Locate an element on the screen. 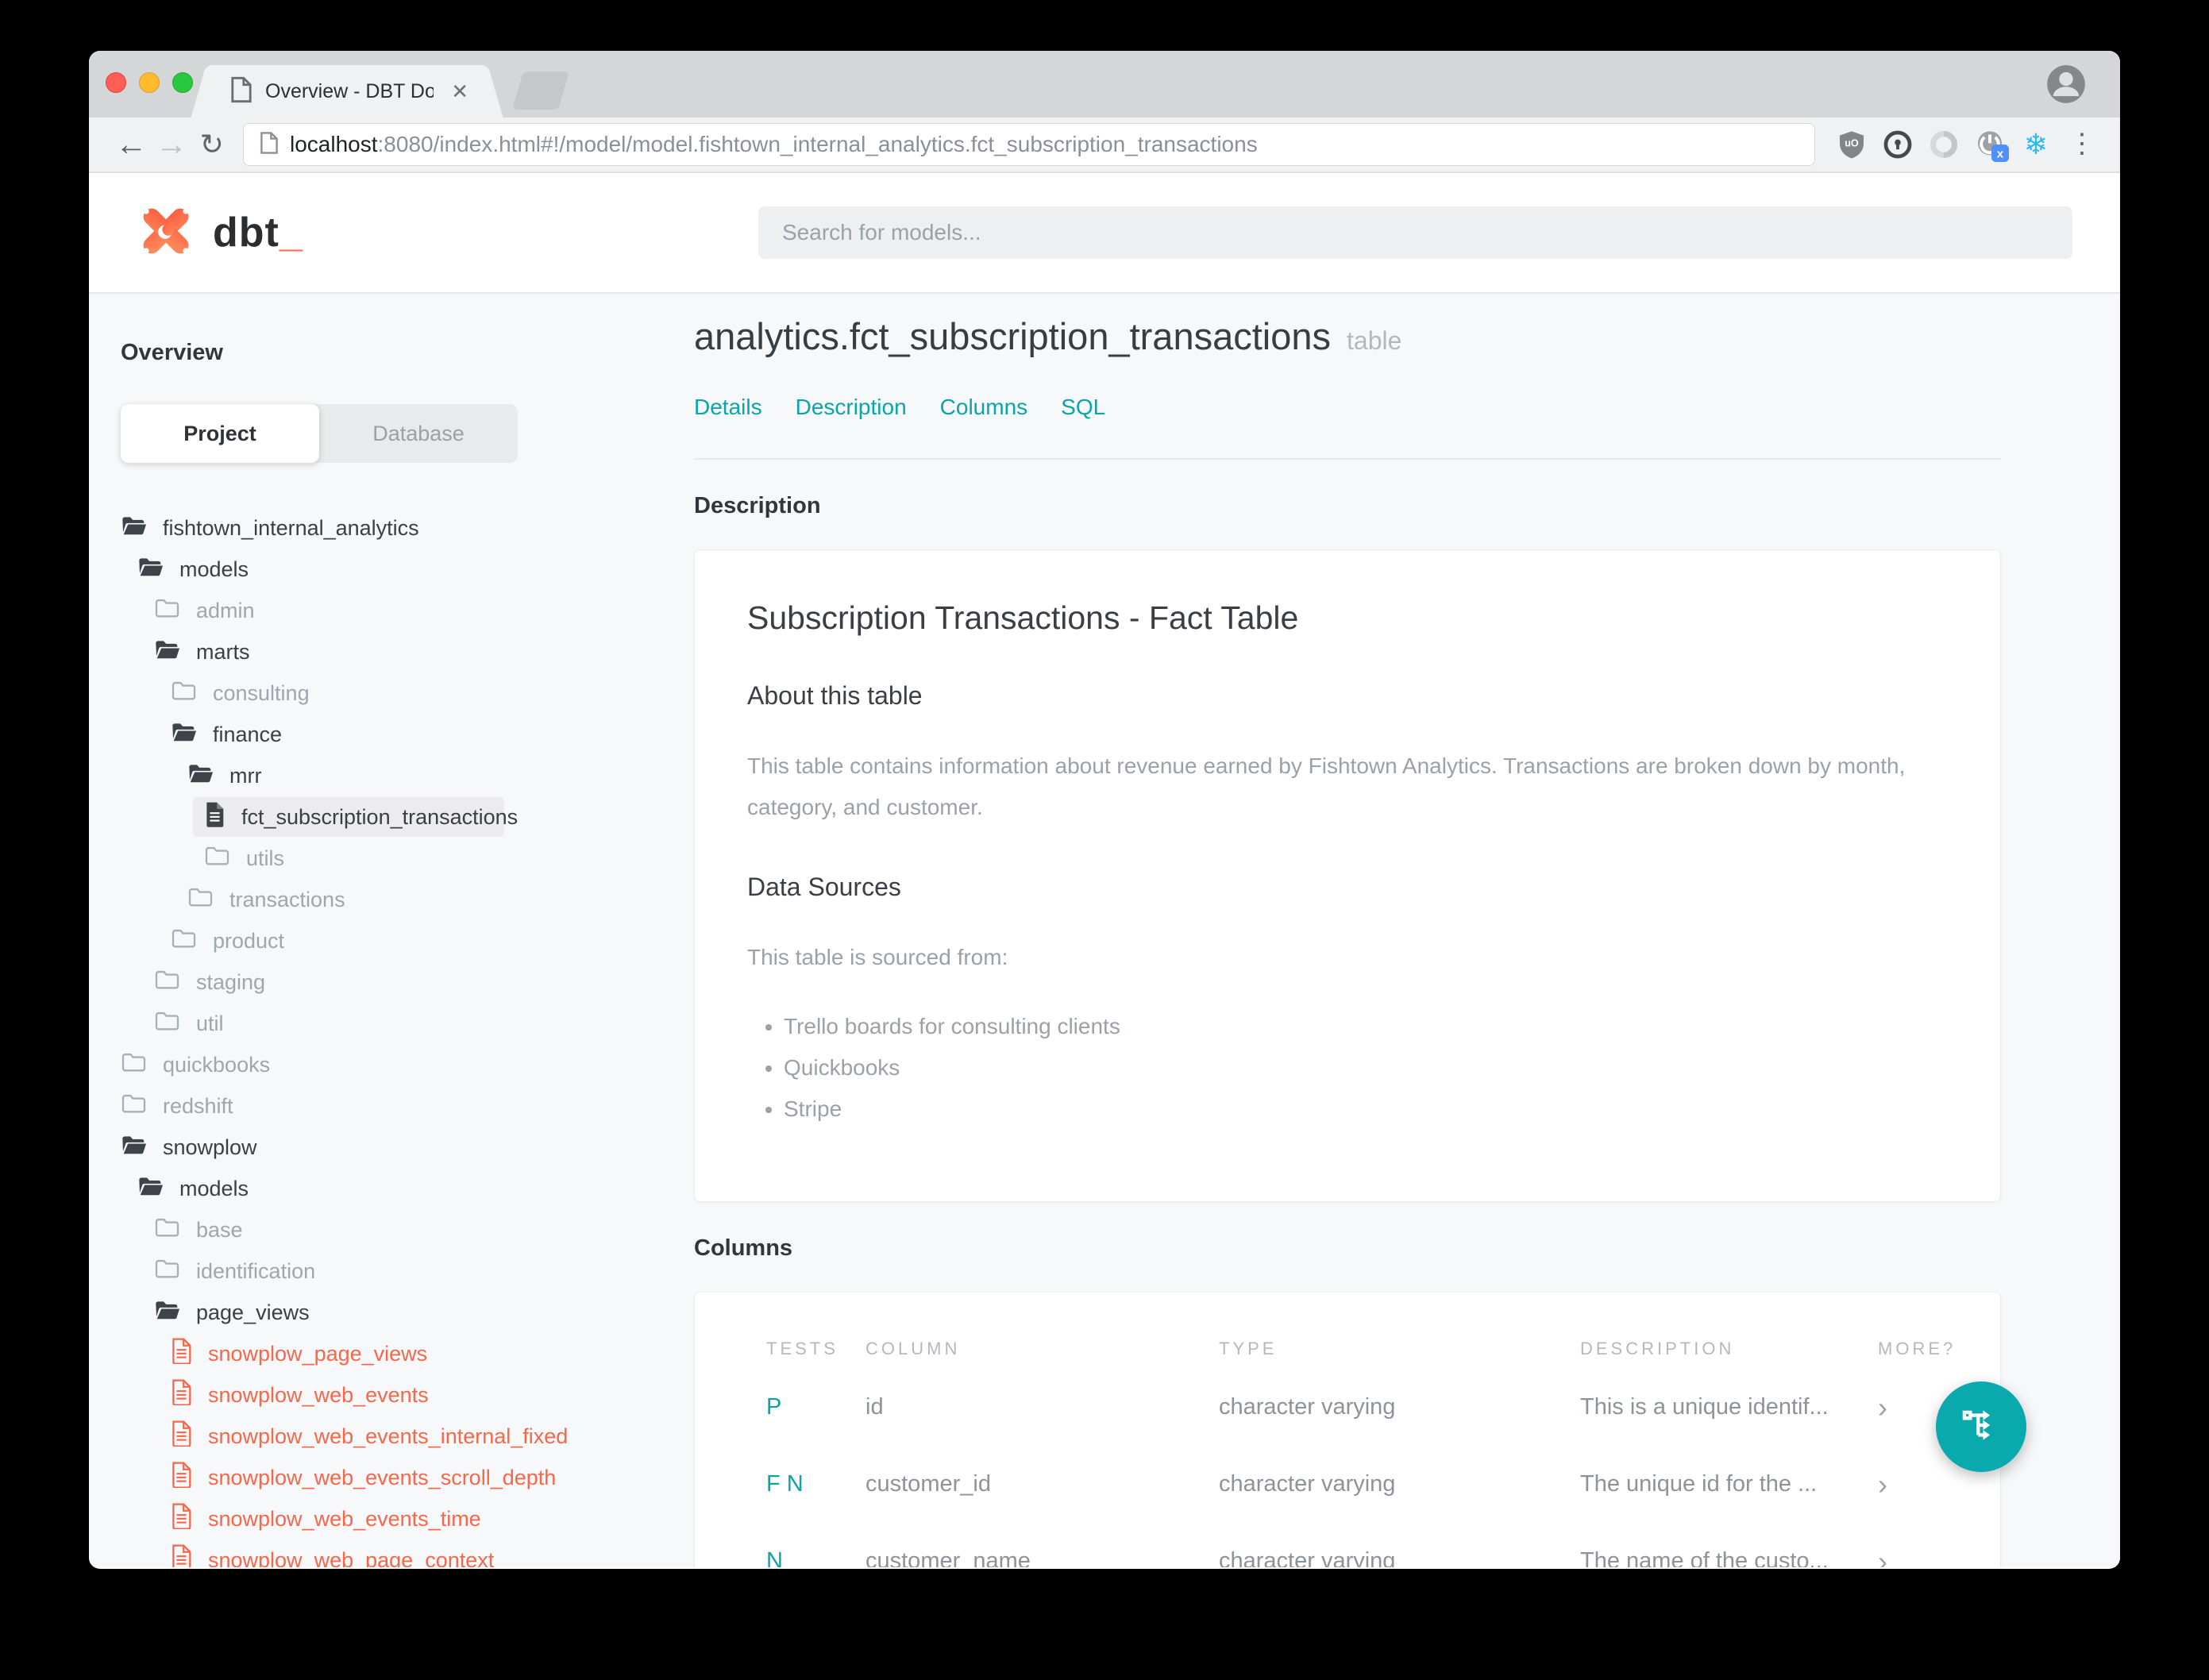 This screenshot has height=1680, width=2209. browser-tab: Overview - DBT Docs ✕ is located at coordinates (347, 91).